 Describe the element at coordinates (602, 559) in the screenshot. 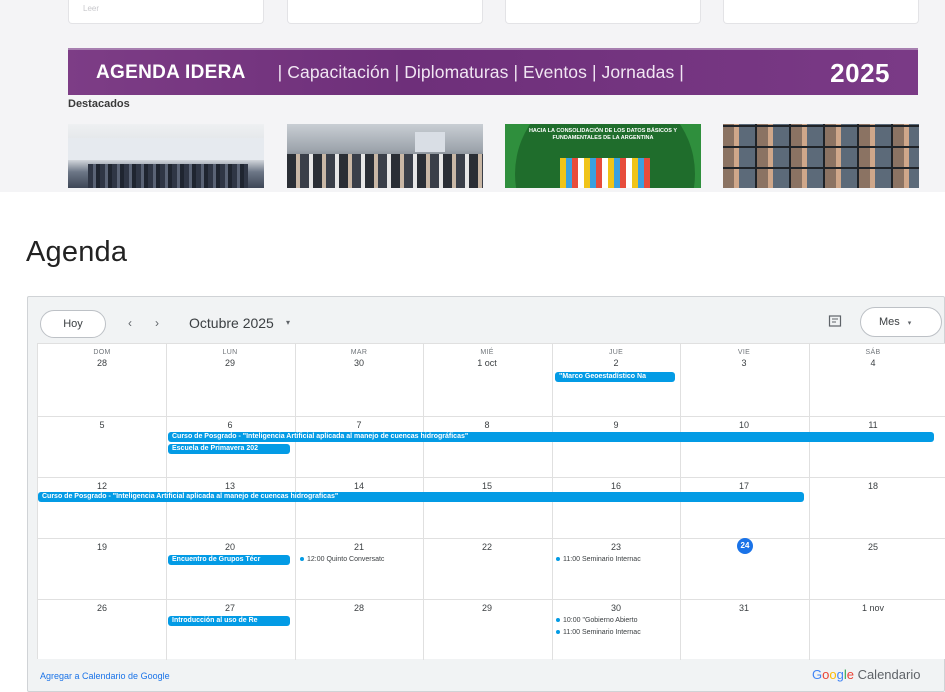

I see `event-label: 11:00 Seminario Internac` at that location.